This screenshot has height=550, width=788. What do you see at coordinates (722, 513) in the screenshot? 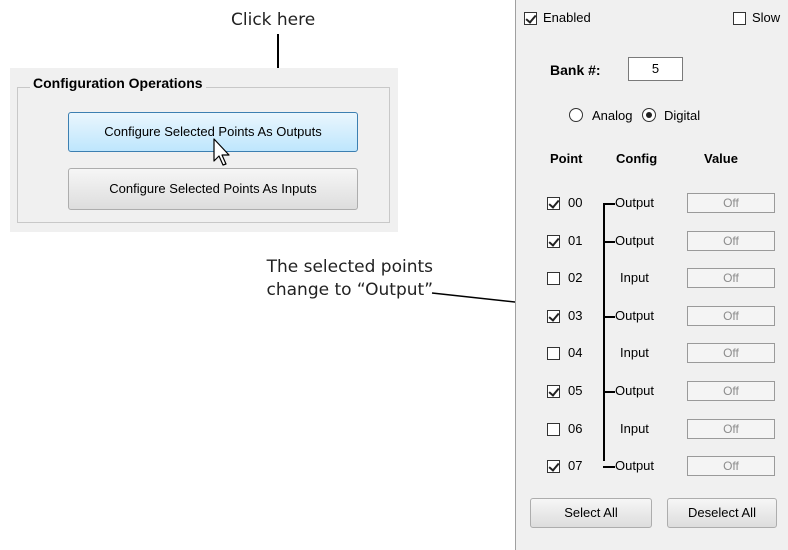
I see `deselect-all-button: Deselect All` at bounding box center [722, 513].